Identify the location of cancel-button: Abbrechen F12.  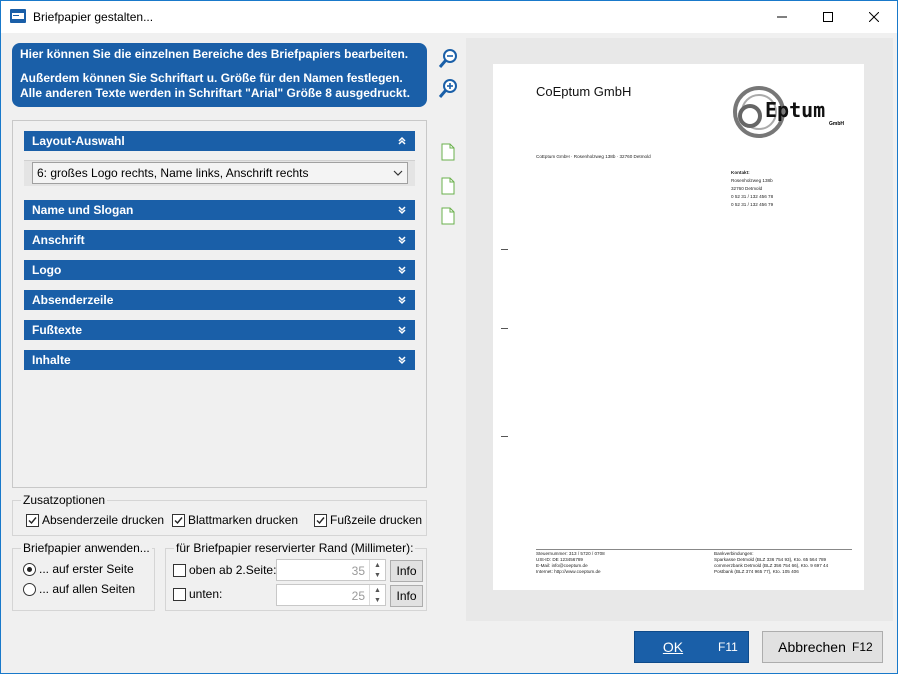
(822, 647).